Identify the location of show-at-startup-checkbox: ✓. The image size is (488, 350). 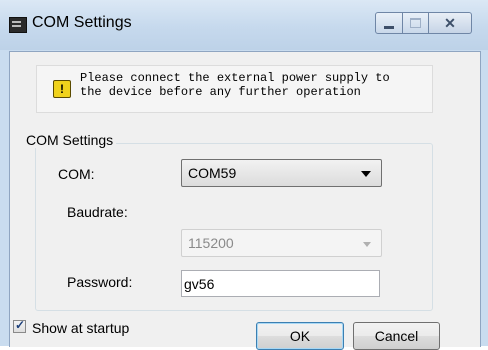
(19, 325).